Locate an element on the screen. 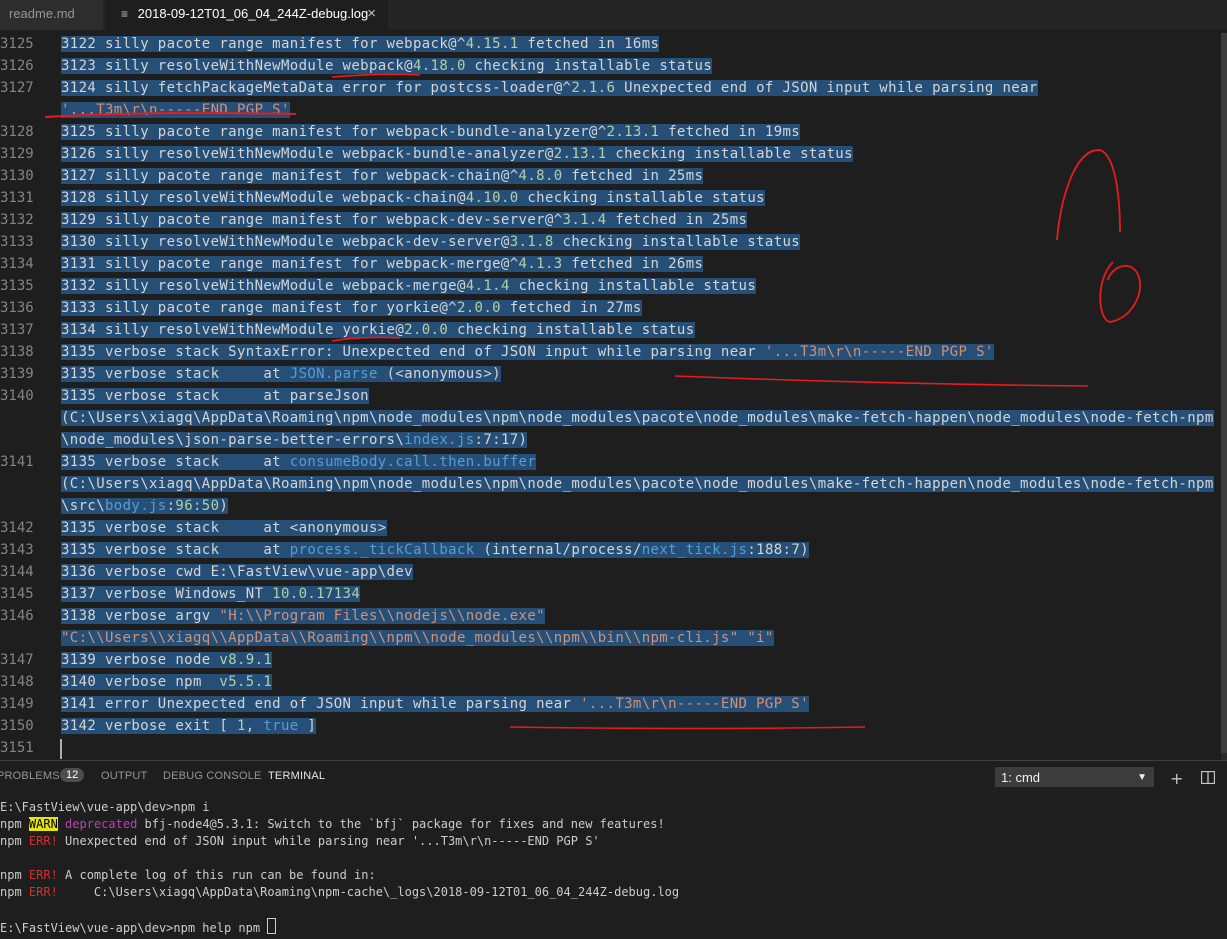 The height and width of the screenshot is (939, 1227). line-number: 3139 is located at coordinates (17, 374).